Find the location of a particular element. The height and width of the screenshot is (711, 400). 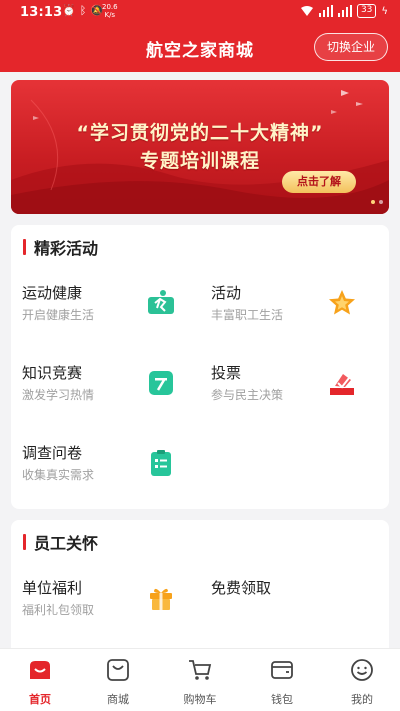

item-desc: 参与民主决策 is located at coordinates (247, 395).